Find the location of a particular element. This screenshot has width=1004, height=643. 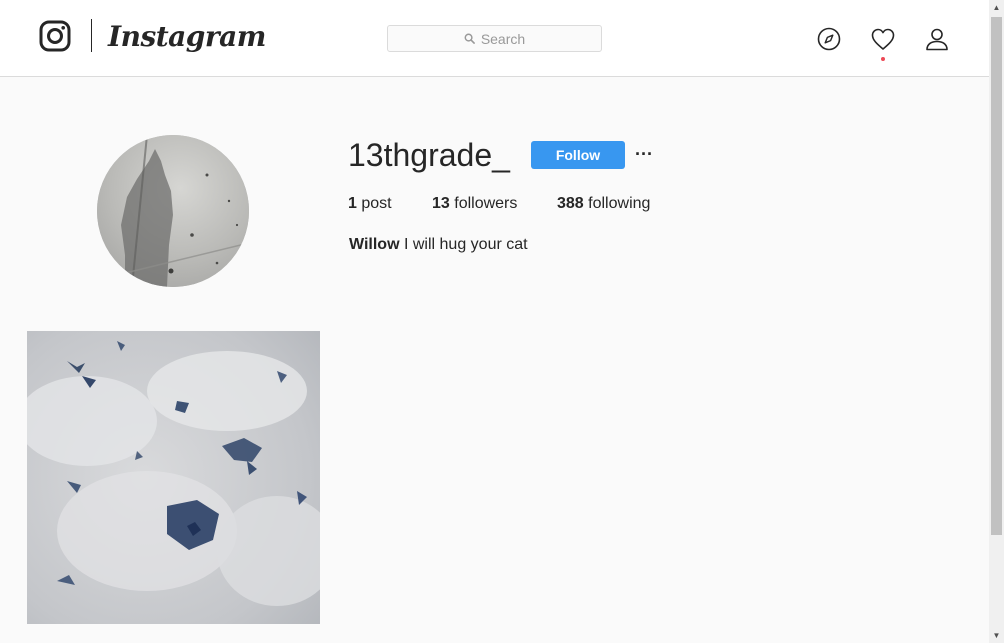

follow-button: Follow is located at coordinates (578, 155).